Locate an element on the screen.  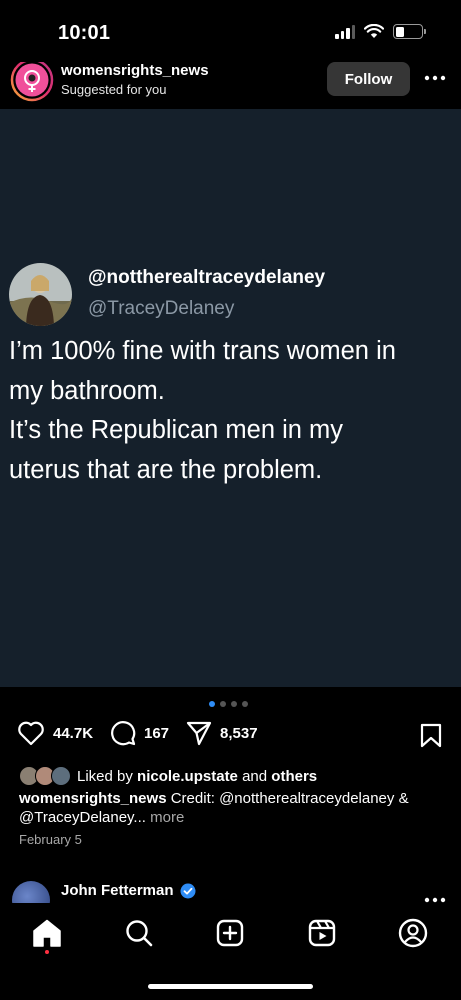
liked-prefix: Liked by is located at coordinates (105, 776).